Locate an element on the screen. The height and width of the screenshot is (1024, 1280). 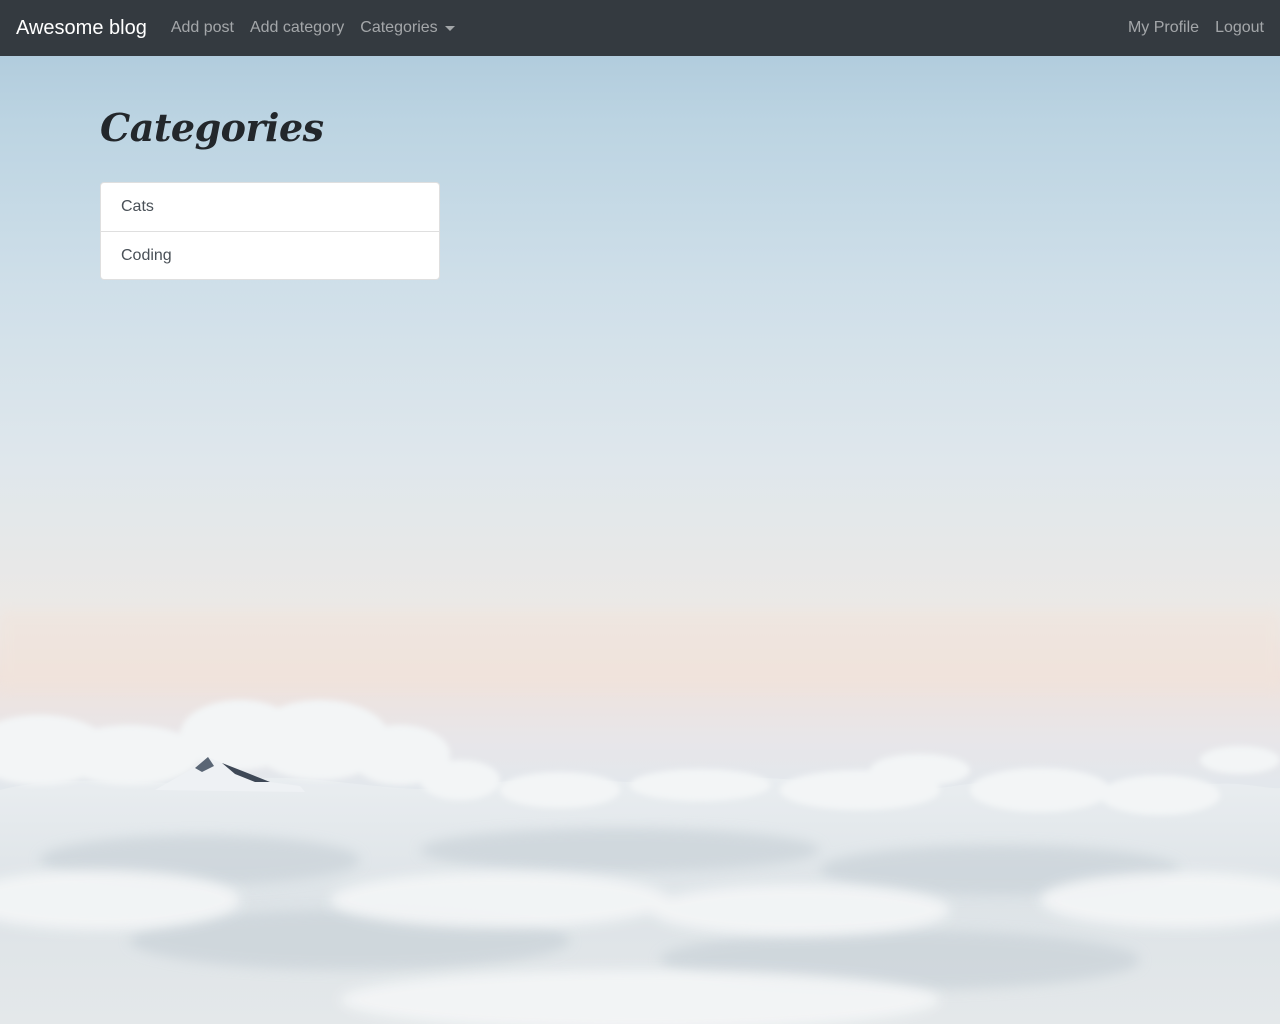
category-item-coding: Coding is located at coordinates (270, 255).